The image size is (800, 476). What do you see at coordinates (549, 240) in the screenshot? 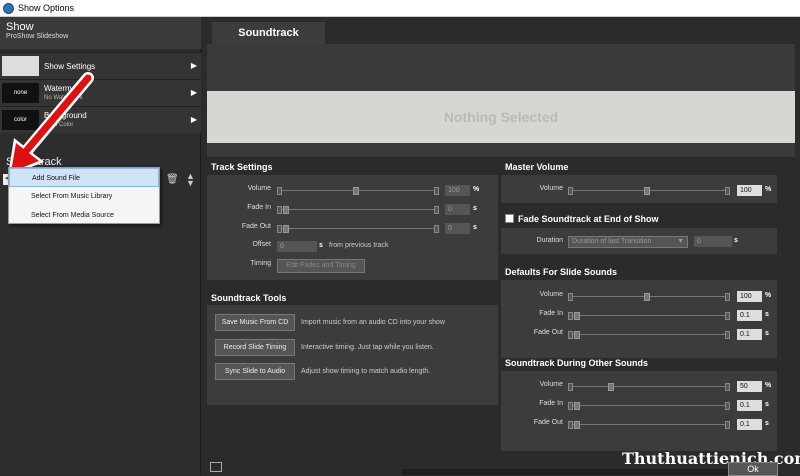
I see `duration-label: Duration` at bounding box center [549, 240].